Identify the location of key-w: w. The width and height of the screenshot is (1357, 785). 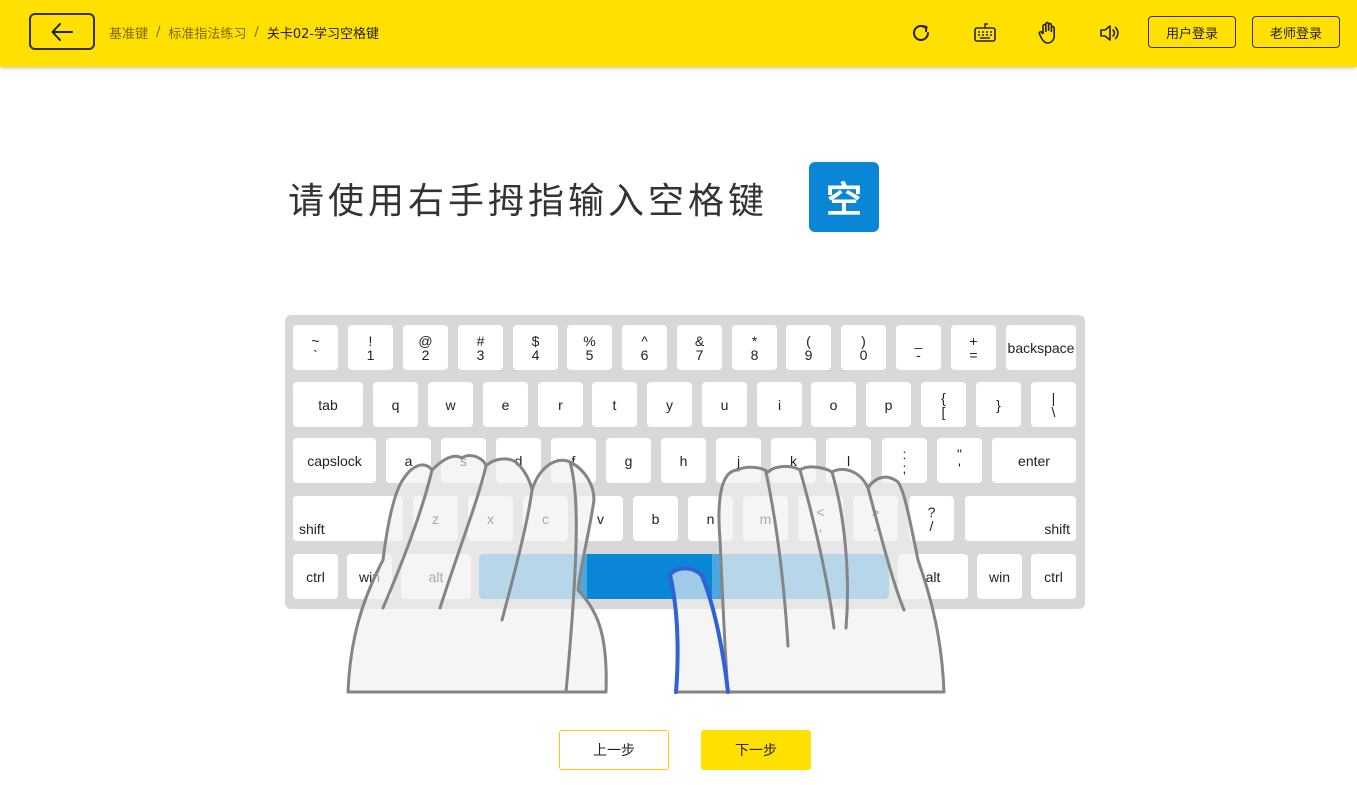
(450, 404).